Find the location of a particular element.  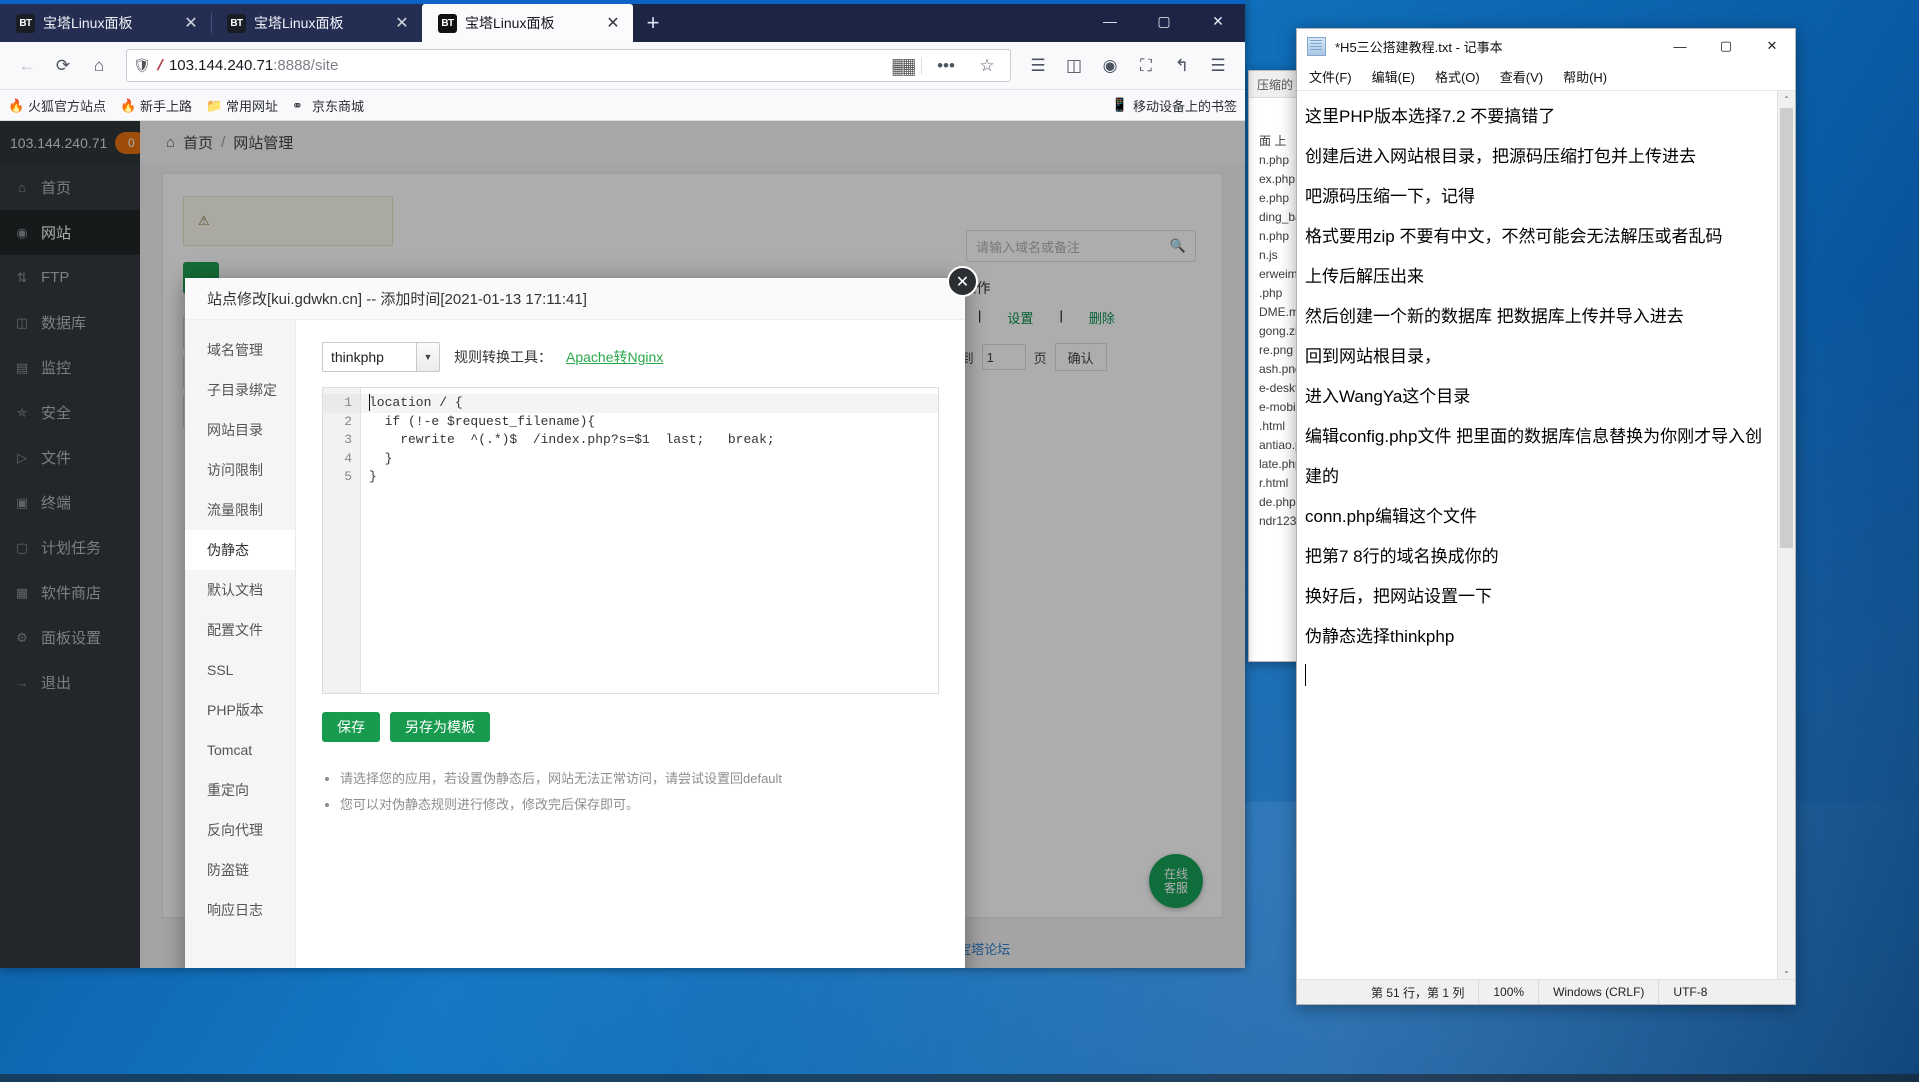

url-bar: 🛡 / 103.144.240.71:8888/site ▦▦ ▦▦ ••• ☆ is located at coordinates (568, 65).